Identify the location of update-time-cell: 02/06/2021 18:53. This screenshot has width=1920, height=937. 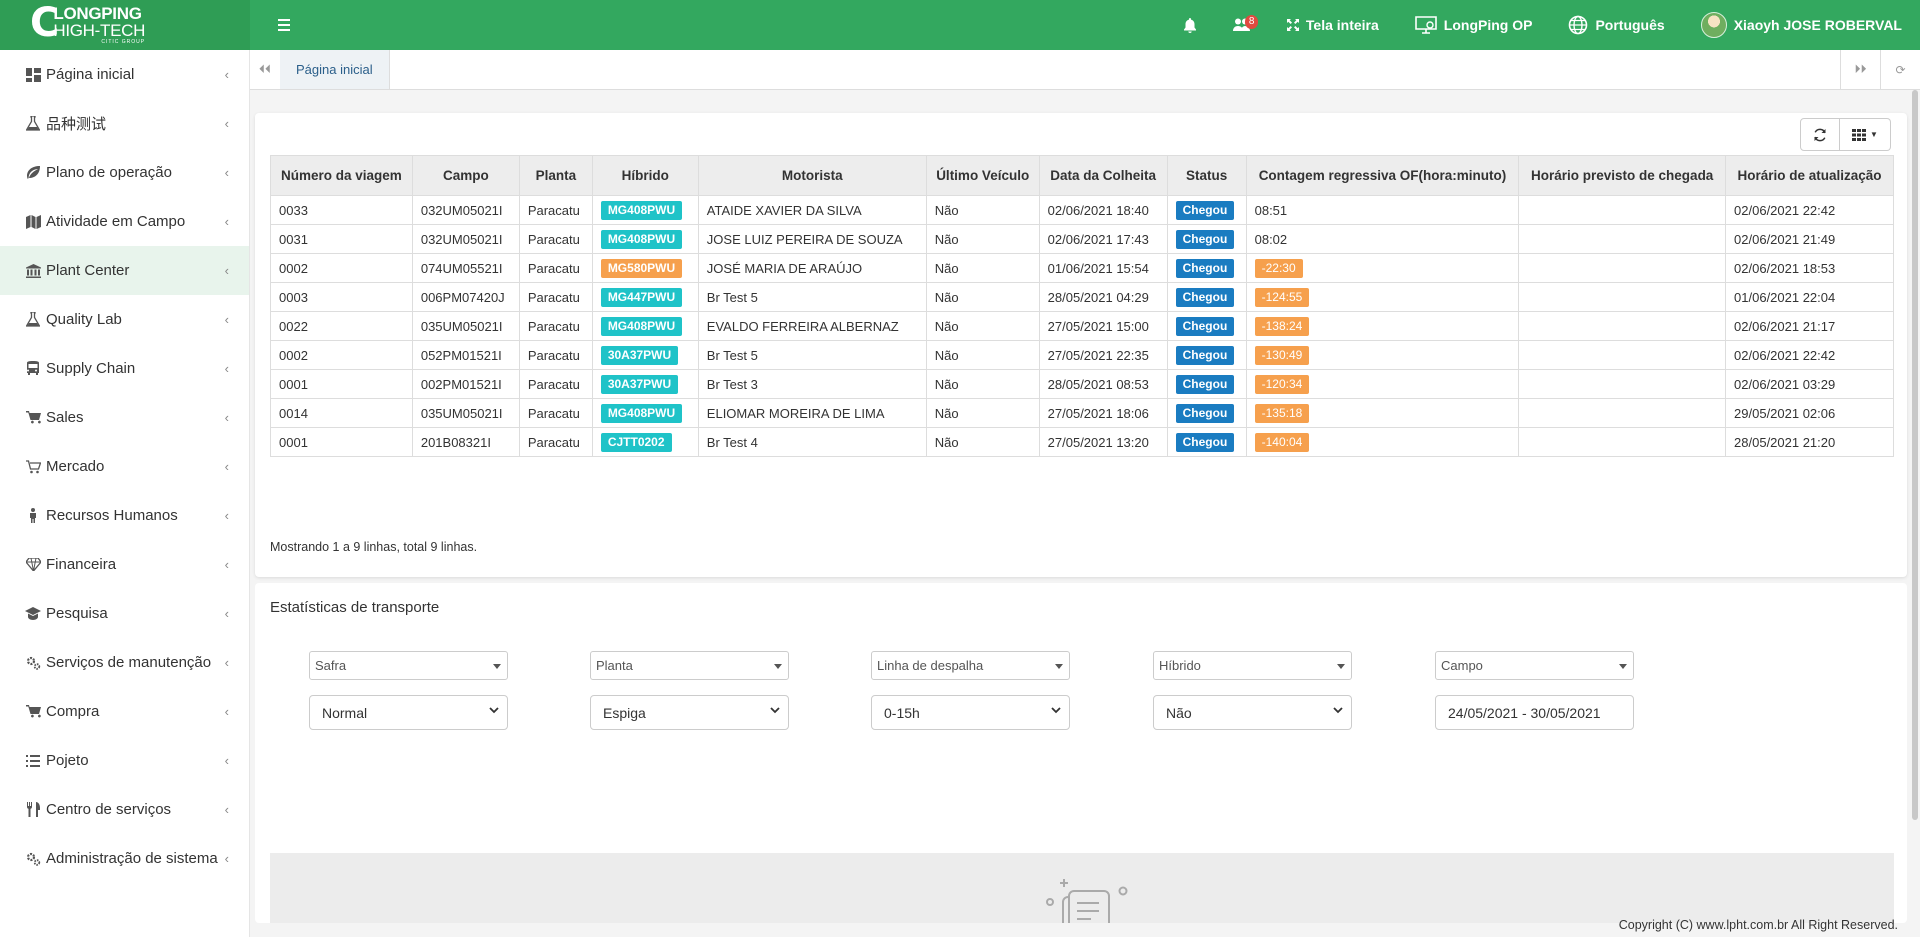
(1809, 268).